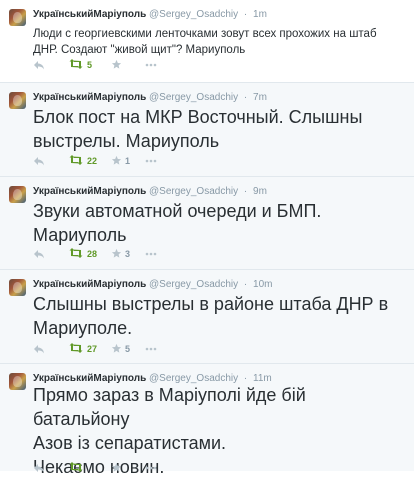 This screenshot has height=479, width=414. Describe the element at coordinates (262, 284) in the screenshot. I see `timestamp: 10m` at that location.